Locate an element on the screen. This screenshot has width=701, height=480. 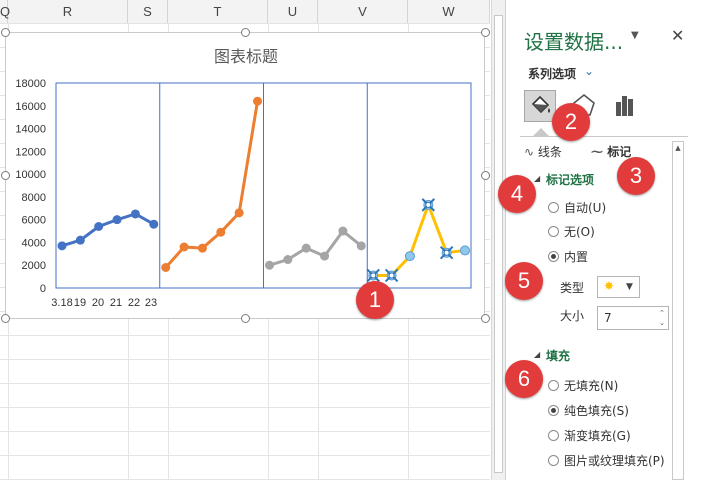
resize-handle-bottom is located at coordinates (245, 318).